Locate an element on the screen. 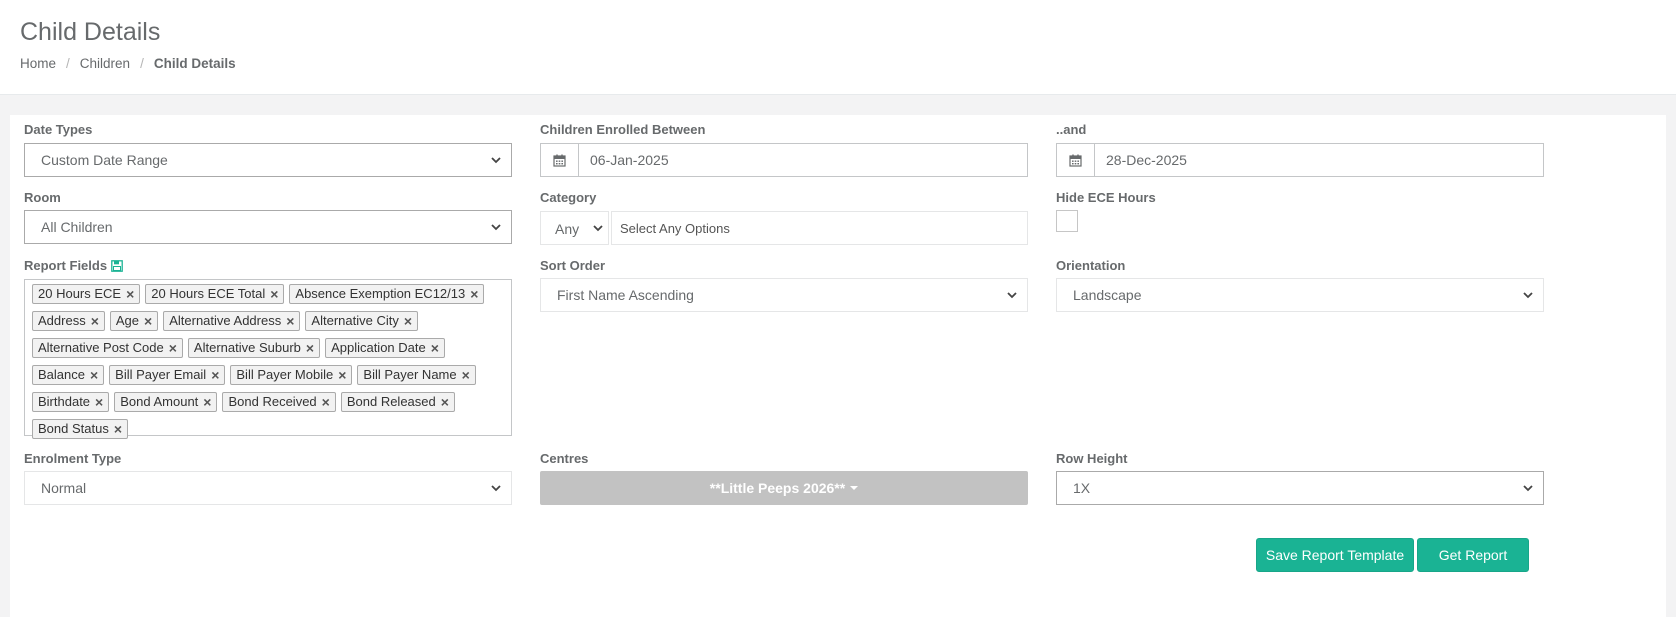 The width and height of the screenshot is (1676, 617). report-field-tag: Bill Payer Name × is located at coordinates (416, 375).